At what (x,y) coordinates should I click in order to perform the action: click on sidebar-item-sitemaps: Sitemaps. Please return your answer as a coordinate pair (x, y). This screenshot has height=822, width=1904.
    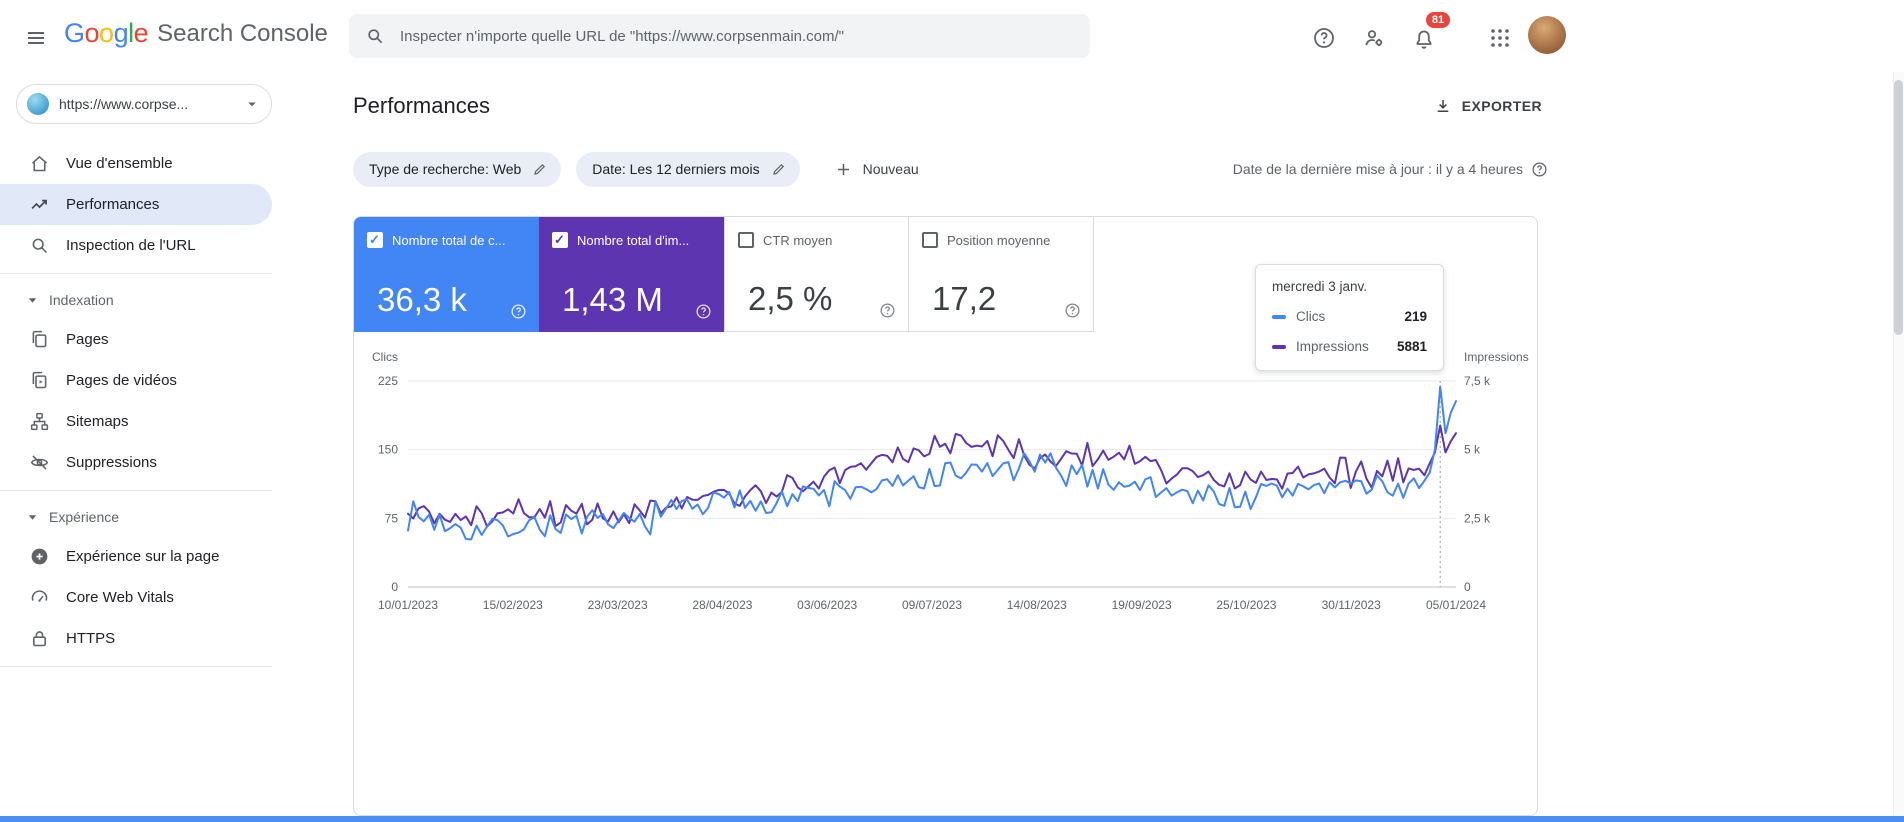
    Looking at the image, I should click on (136, 421).